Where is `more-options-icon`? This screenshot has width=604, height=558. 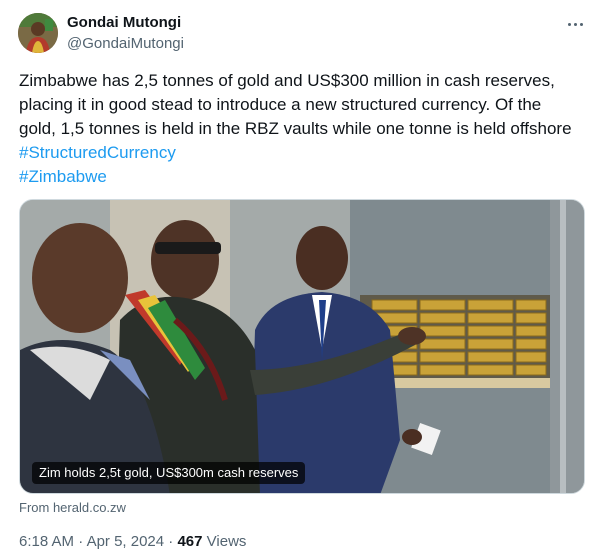 more-options-icon is located at coordinates (575, 24).